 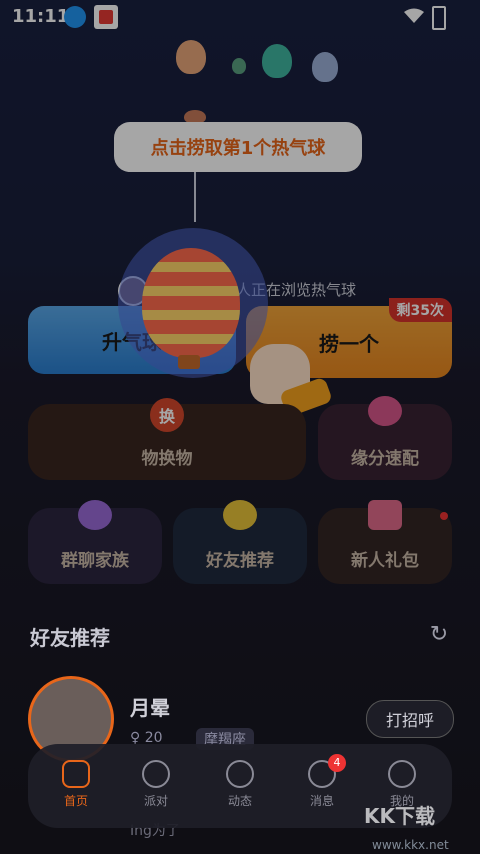 What do you see at coordinates (439, 635) in the screenshot?
I see `refresh-icon: ↻` at bounding box center [439, 635].